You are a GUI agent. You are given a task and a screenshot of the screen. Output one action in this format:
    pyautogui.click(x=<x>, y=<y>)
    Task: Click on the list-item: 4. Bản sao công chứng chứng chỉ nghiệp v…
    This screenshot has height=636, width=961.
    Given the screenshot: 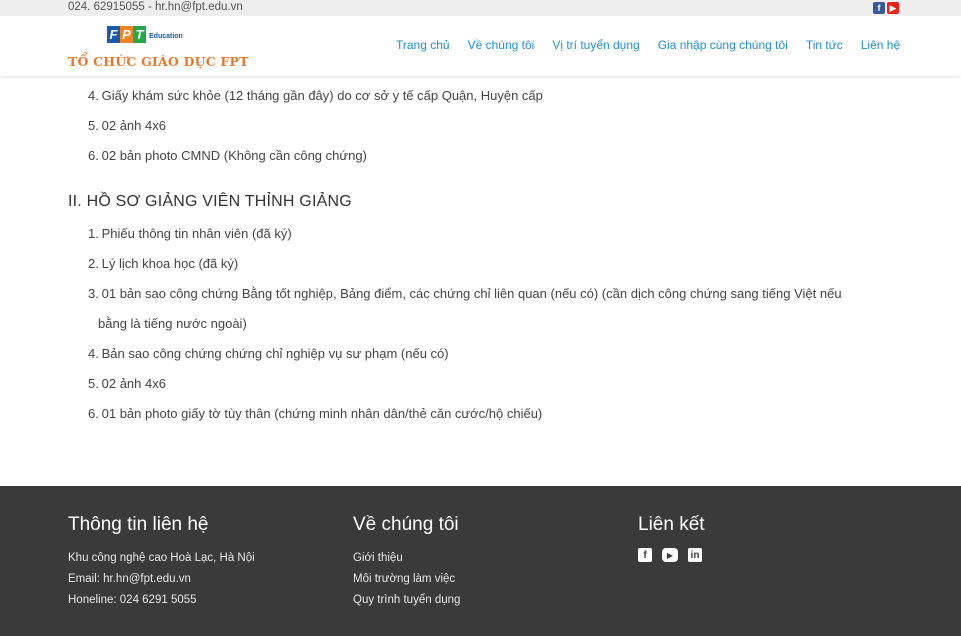 What is the action you would take?
    pyautogui.click(x=268, y=353)
    